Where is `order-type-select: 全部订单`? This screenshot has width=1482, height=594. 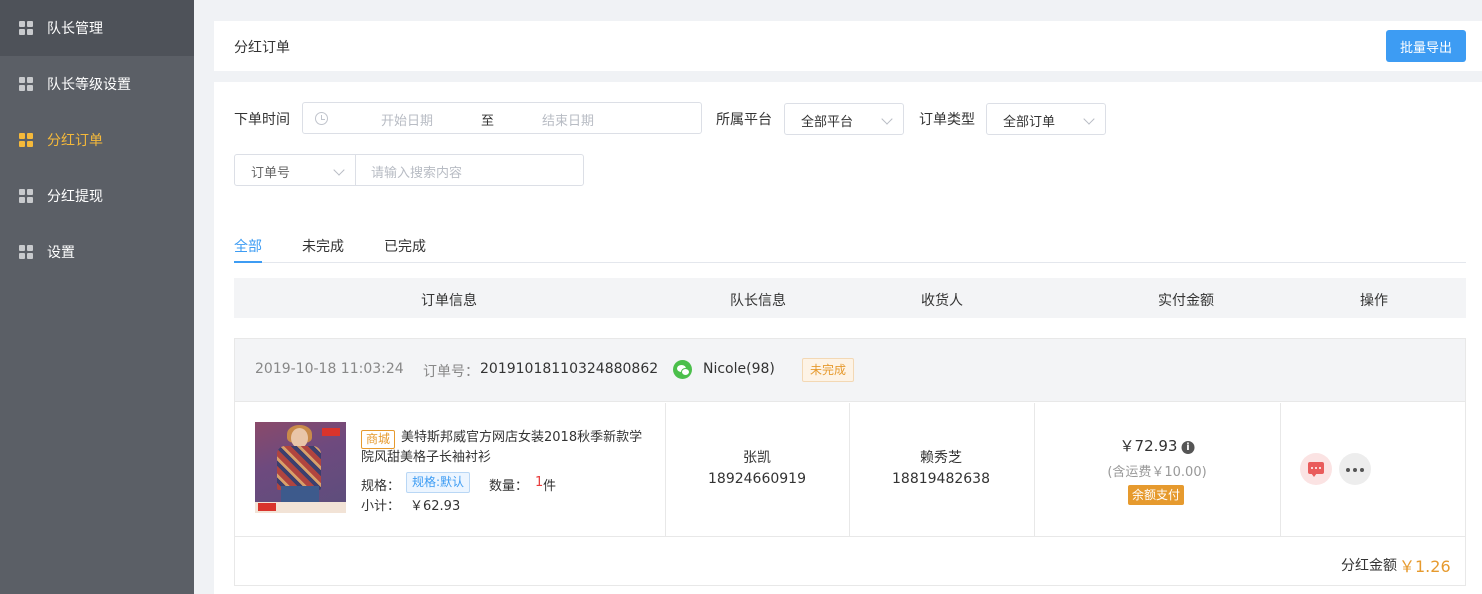 order-type-select: 全部订单 is located at coordinates (1046, 119).